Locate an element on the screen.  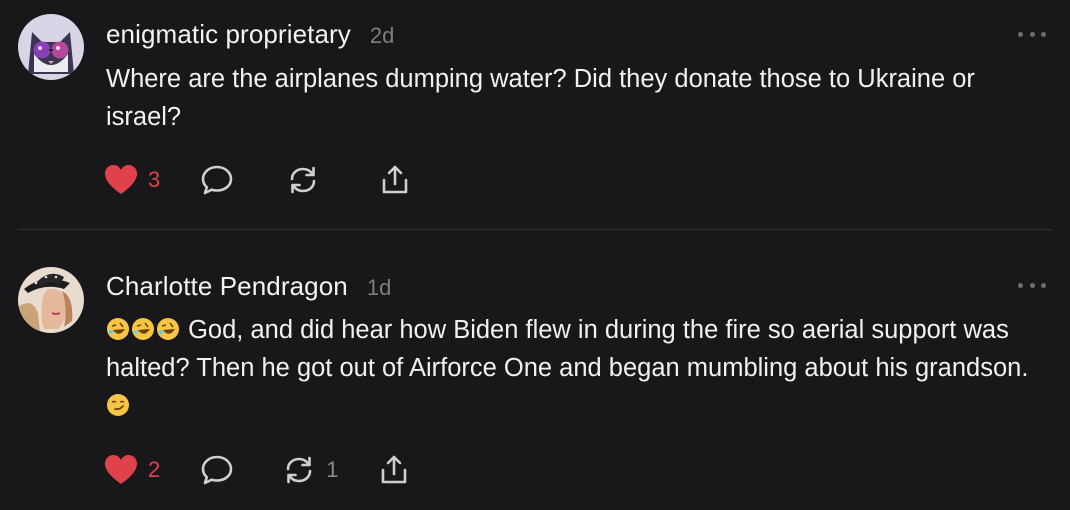
rolling-on-floor-laughing-emoji is located at coordinates (143, 330).